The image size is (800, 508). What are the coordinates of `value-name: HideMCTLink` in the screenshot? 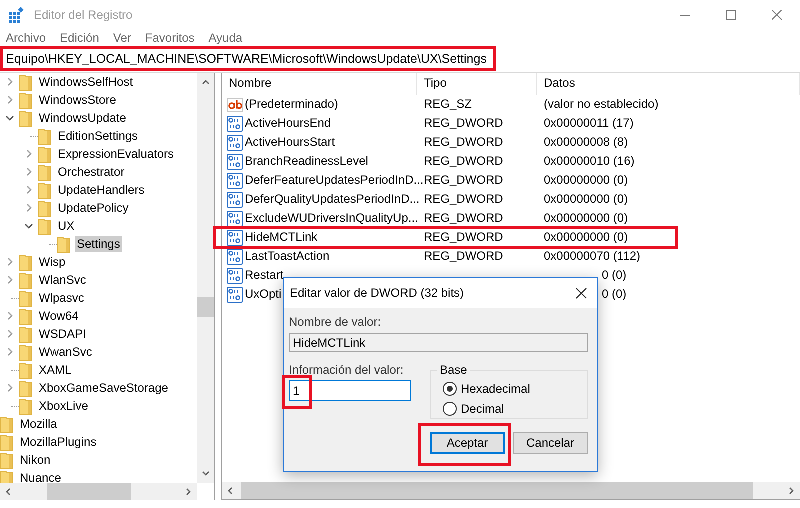 It's located at (281, 237).